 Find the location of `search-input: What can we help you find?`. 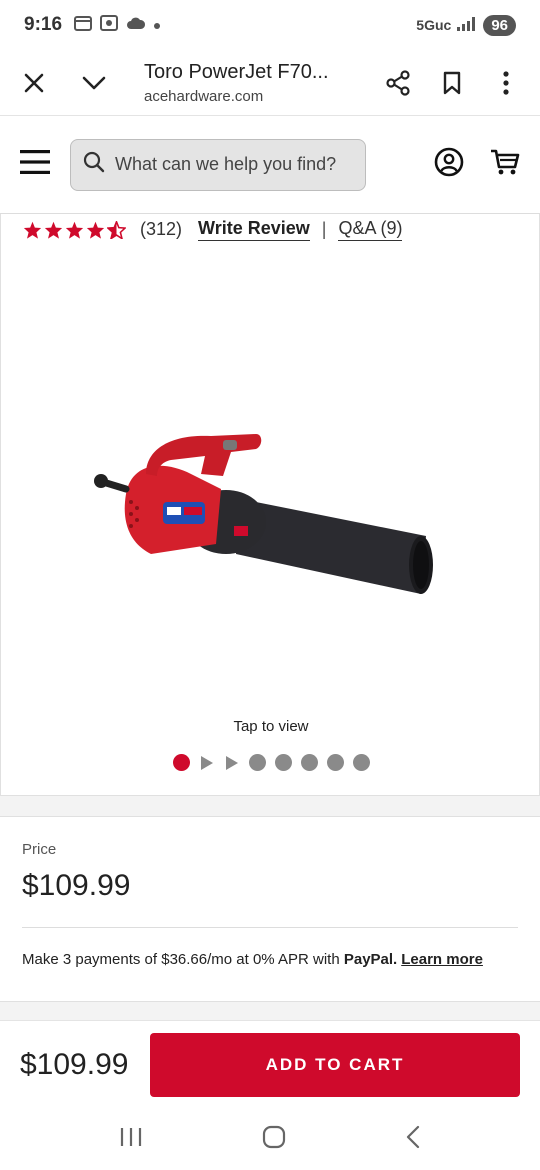

search-input: What can we help you find? is located at coordinates (218, 164).